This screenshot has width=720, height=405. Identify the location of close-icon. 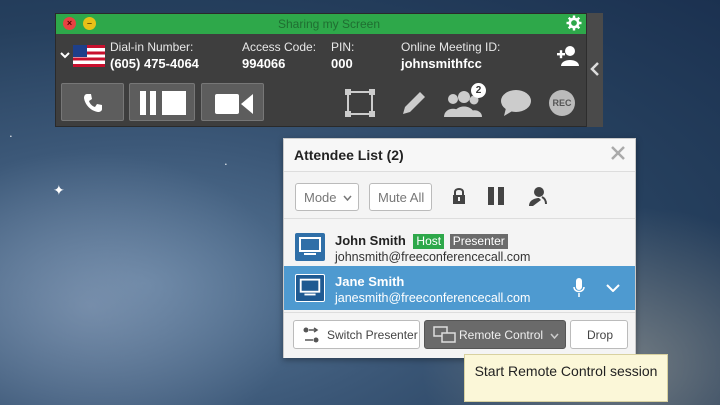
(618, 153).